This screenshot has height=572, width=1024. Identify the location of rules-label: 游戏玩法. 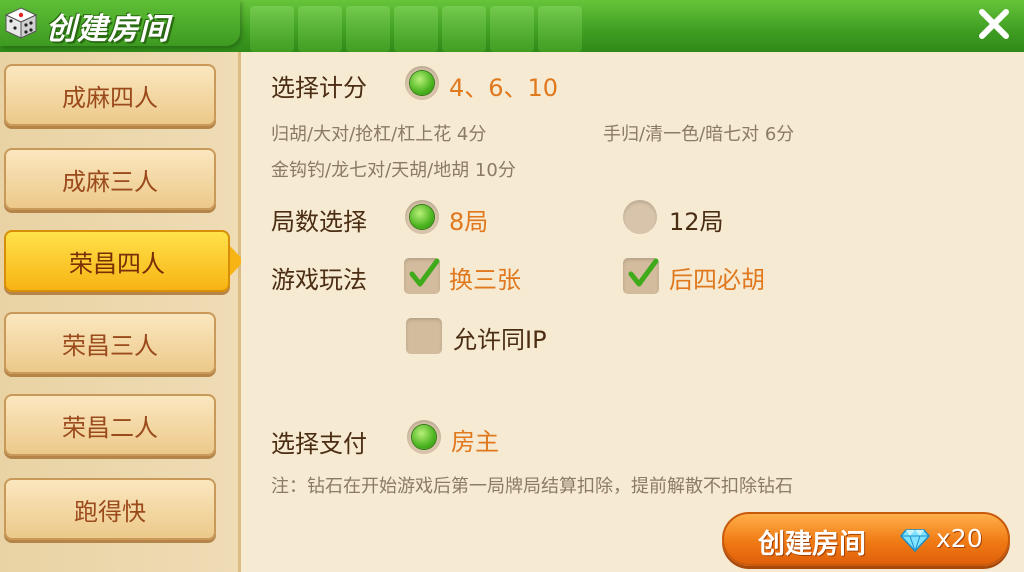
(319, 280).